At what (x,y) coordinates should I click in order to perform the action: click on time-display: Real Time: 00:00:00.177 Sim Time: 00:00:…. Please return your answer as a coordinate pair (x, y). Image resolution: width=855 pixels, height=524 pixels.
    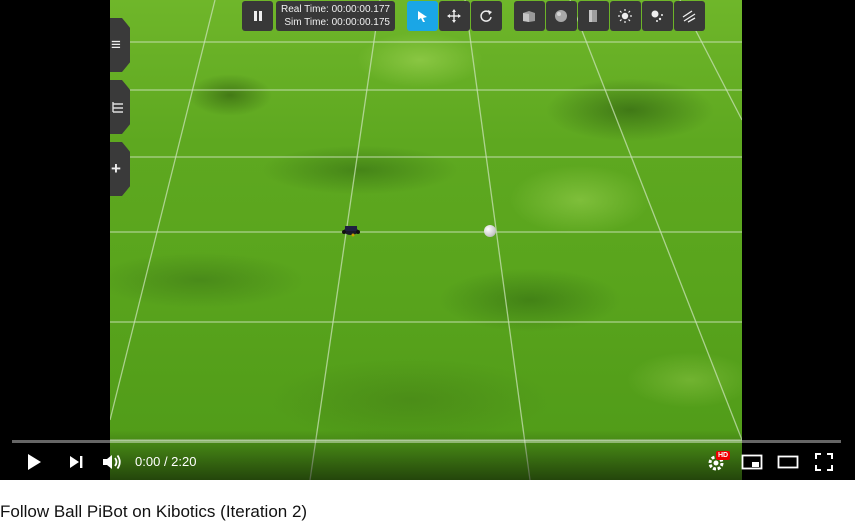
    Looking at the image, I should click on (335, 16).